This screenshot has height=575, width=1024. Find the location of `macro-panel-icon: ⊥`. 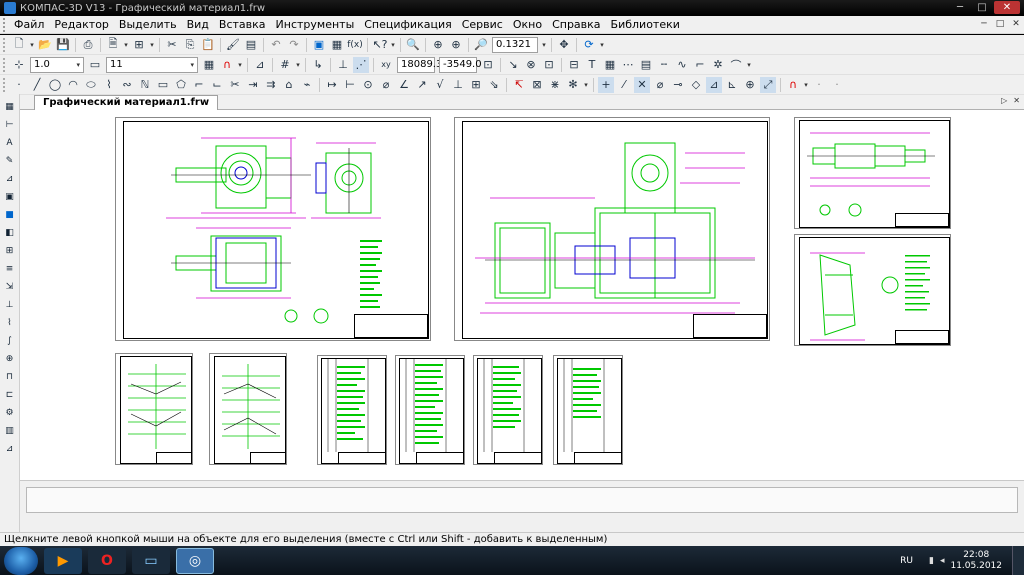

macro-panel-icon: ⊥ is located at coordinates (10, 305).